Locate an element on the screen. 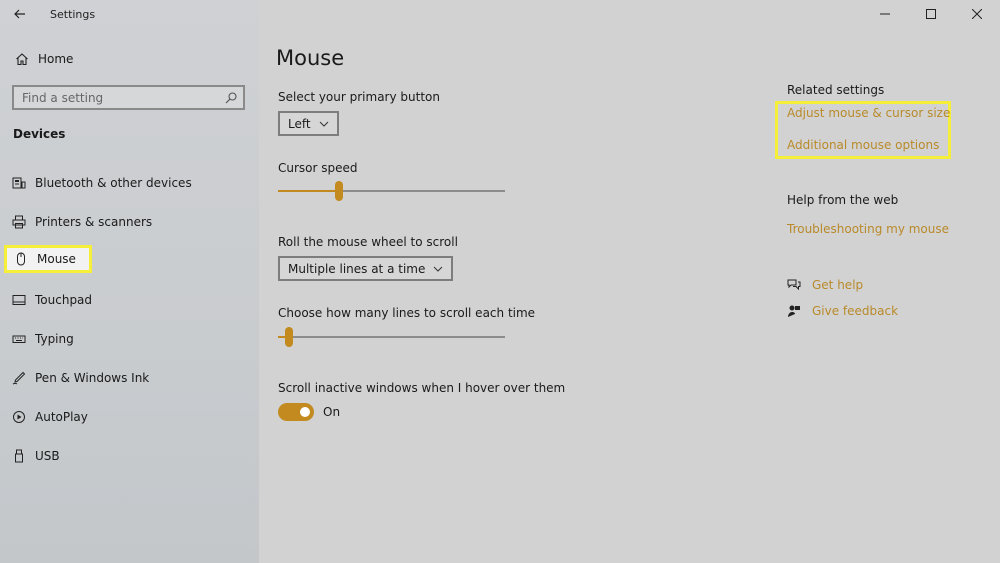 The width and height of the screenshot is (1000, 563). home-icon is located at coordinates (22, 59).